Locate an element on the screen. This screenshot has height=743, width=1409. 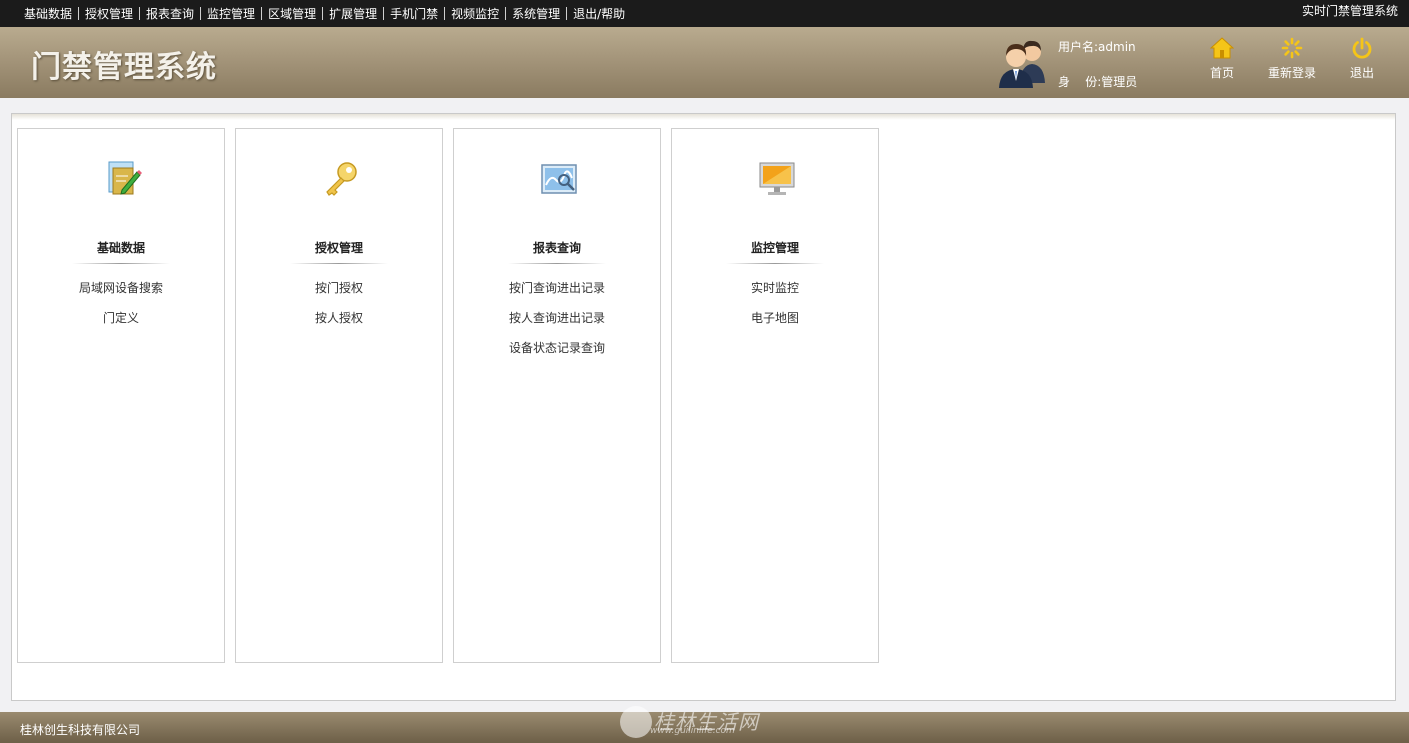
link-query-by-person: 按人查询进出记录 is located at coordinates (557, 325).